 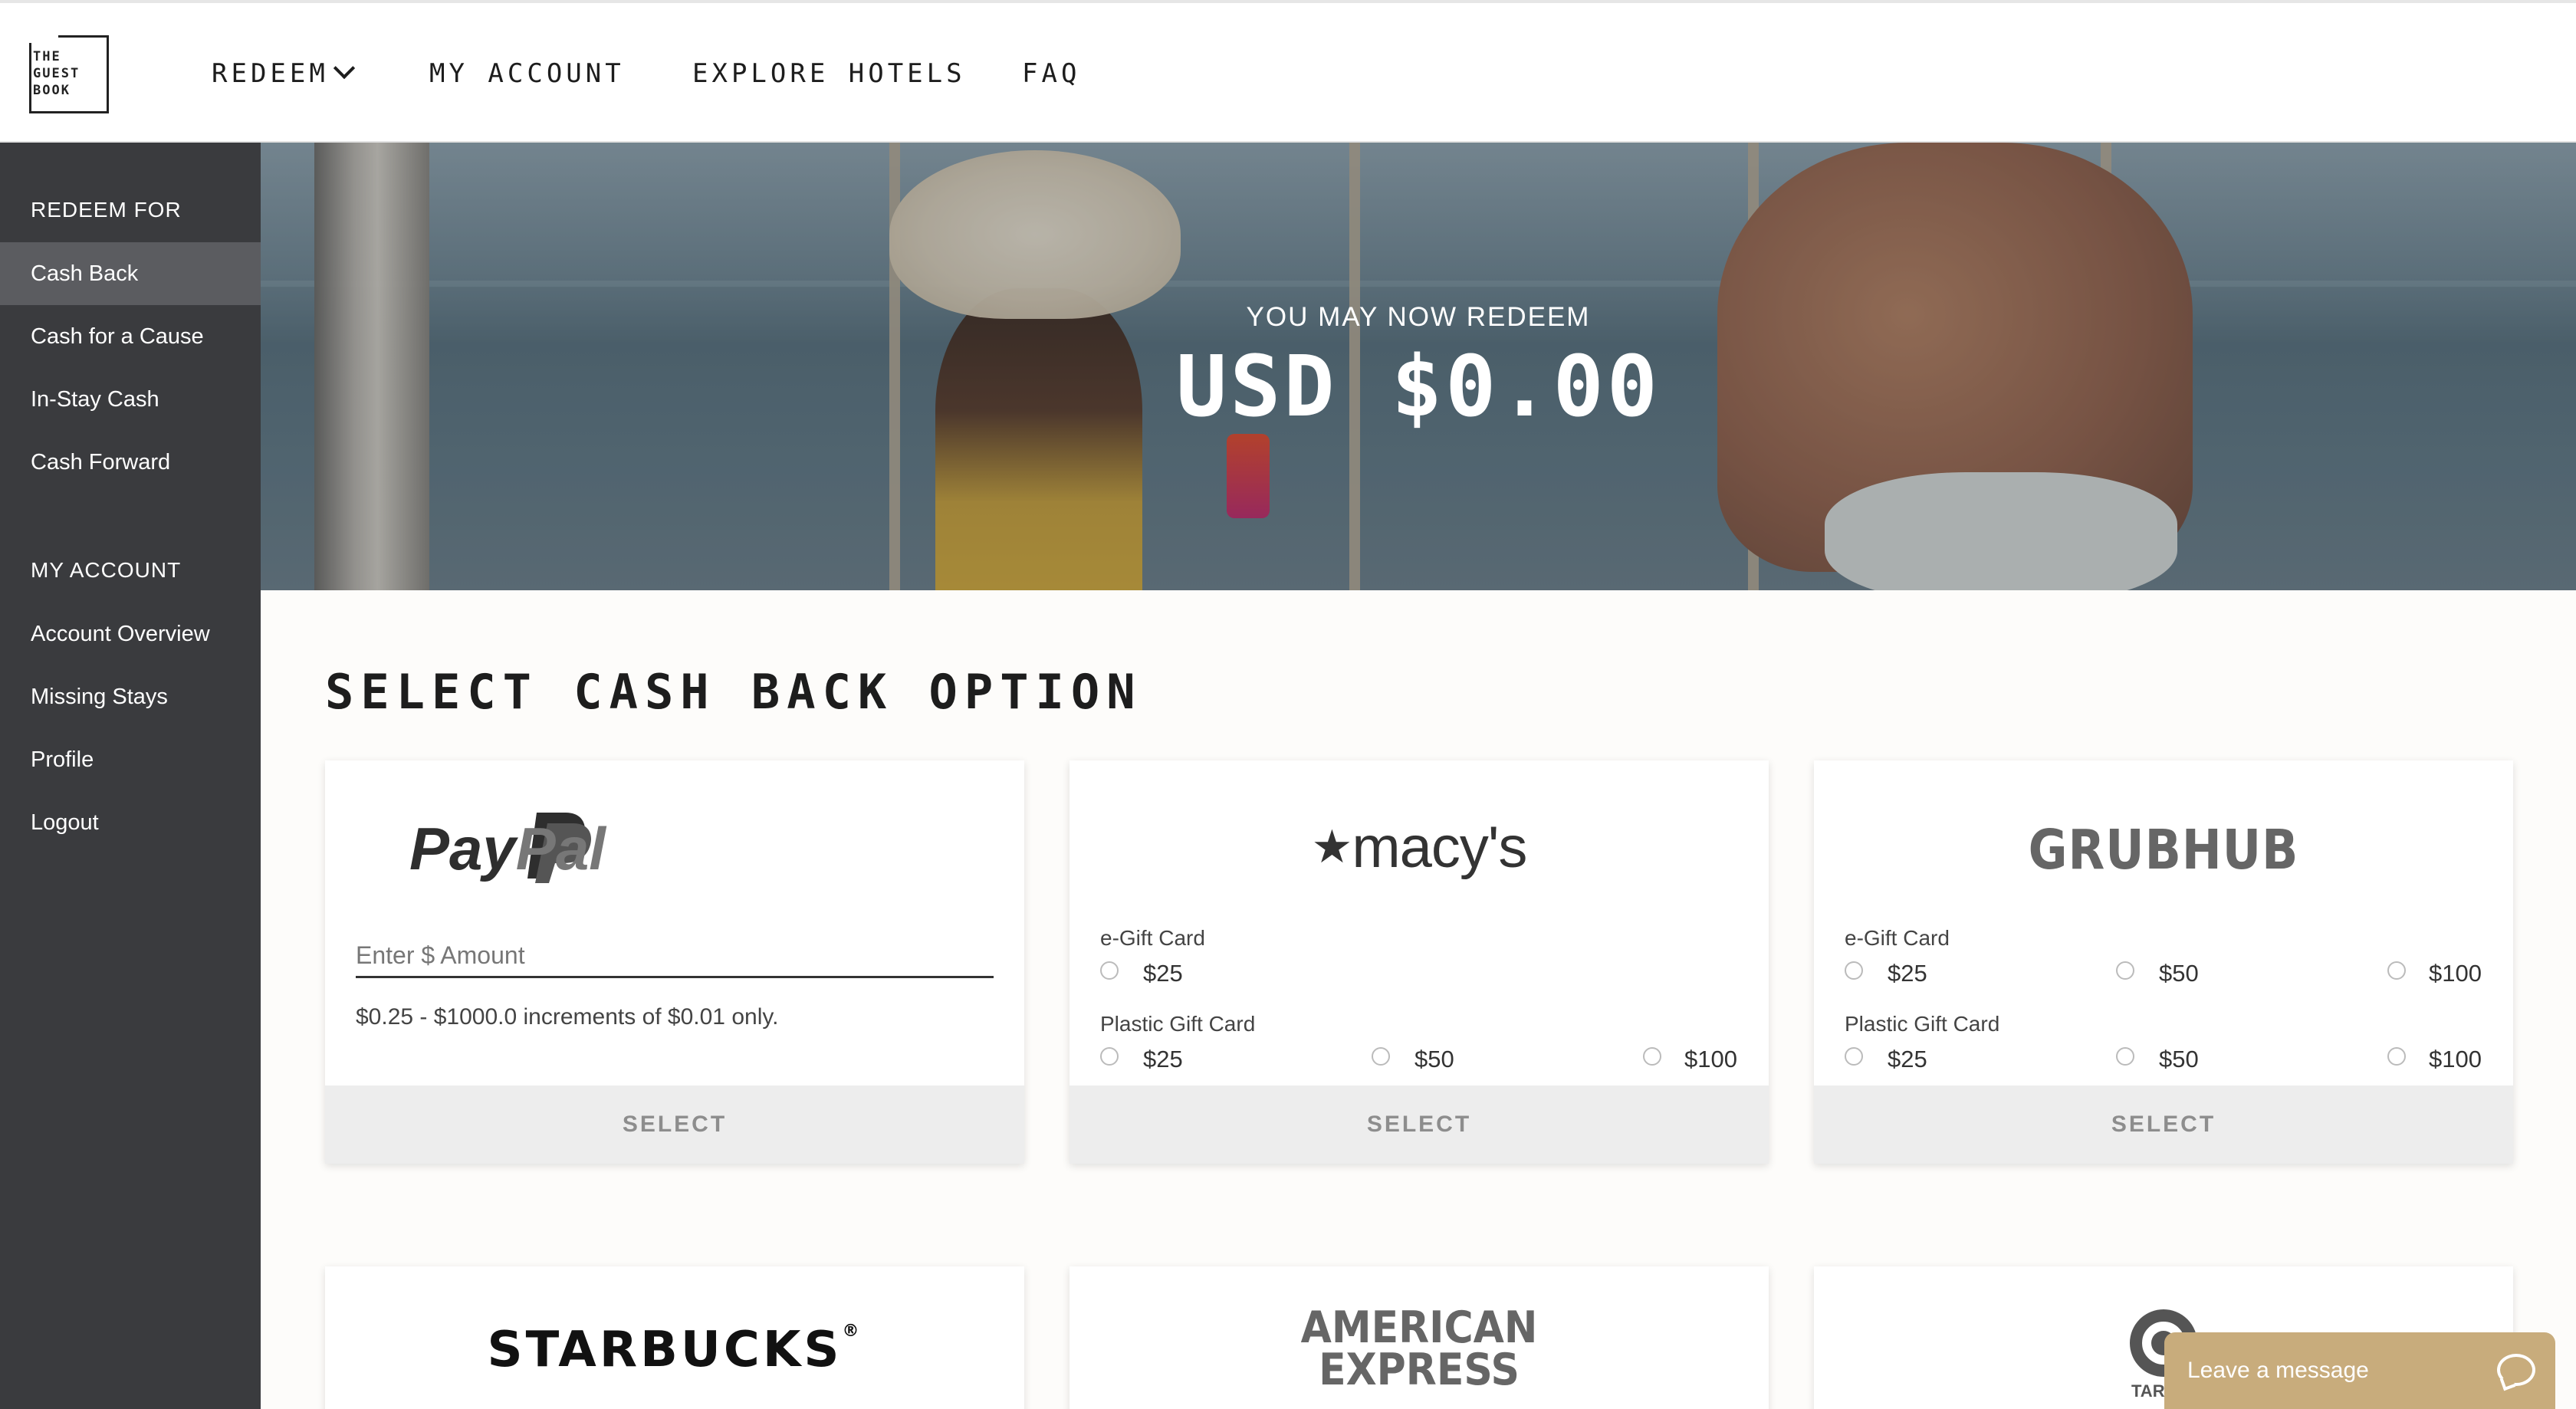 I want to click on macys-select-button: SELECT, so click(x=1419, y=1124).